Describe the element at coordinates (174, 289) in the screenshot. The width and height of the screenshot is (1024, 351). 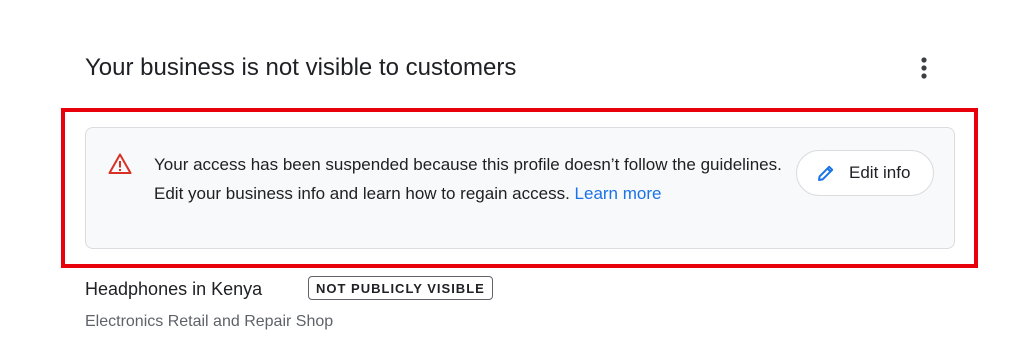
I see `business-name: Headphones in Kenya` at that location.